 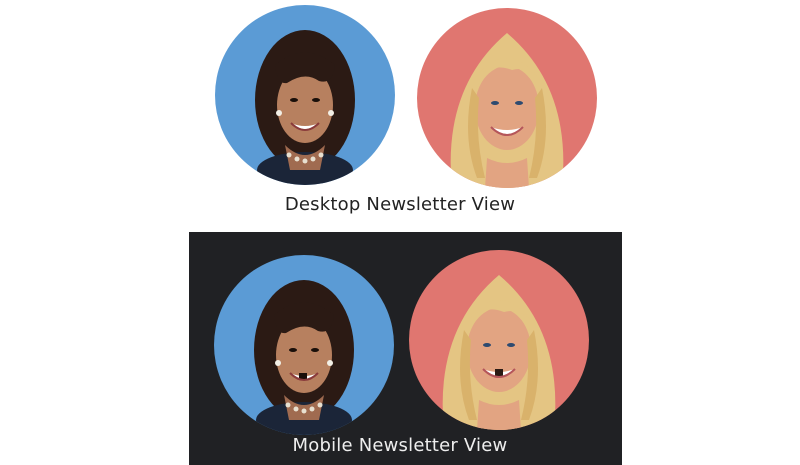 What do you see at coordinates (305, 95) in the screenshot?
I see `portrait-left-desktop` at bounding box center [305, 95].